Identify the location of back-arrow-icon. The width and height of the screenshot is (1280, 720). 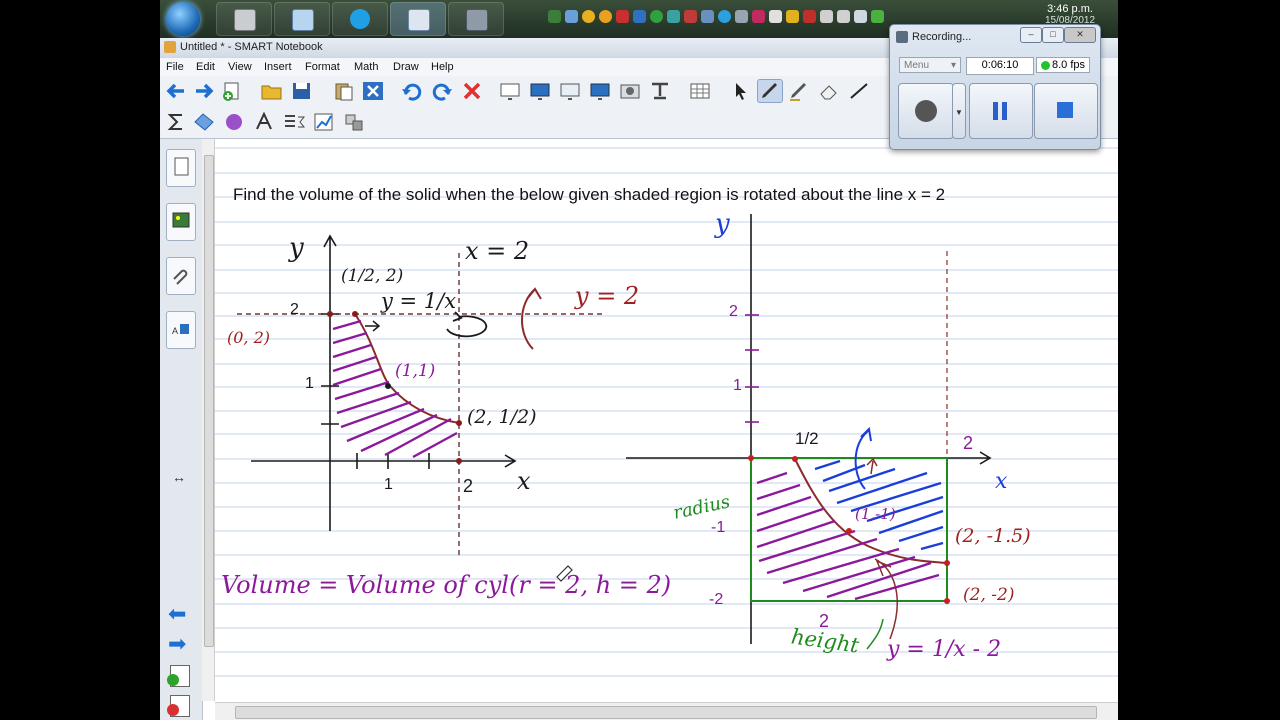
(176, 91).